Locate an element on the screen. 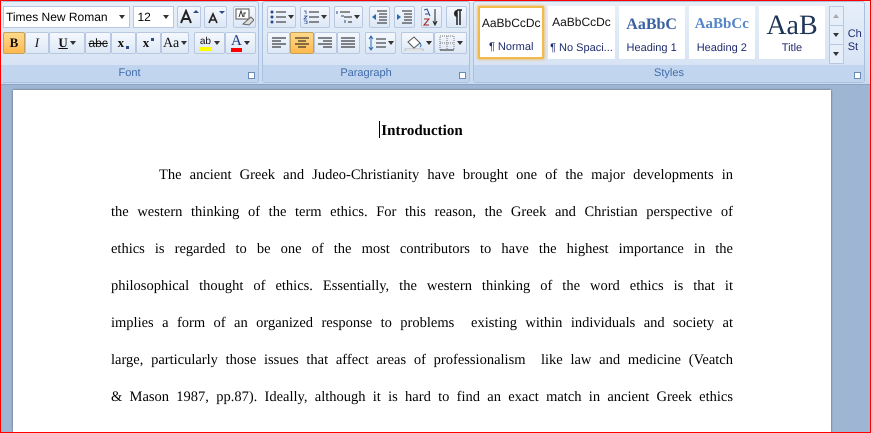 Image resolution: width=871 pixels, height=433 pixels. justify-icon is located at coordinates (348, 43).